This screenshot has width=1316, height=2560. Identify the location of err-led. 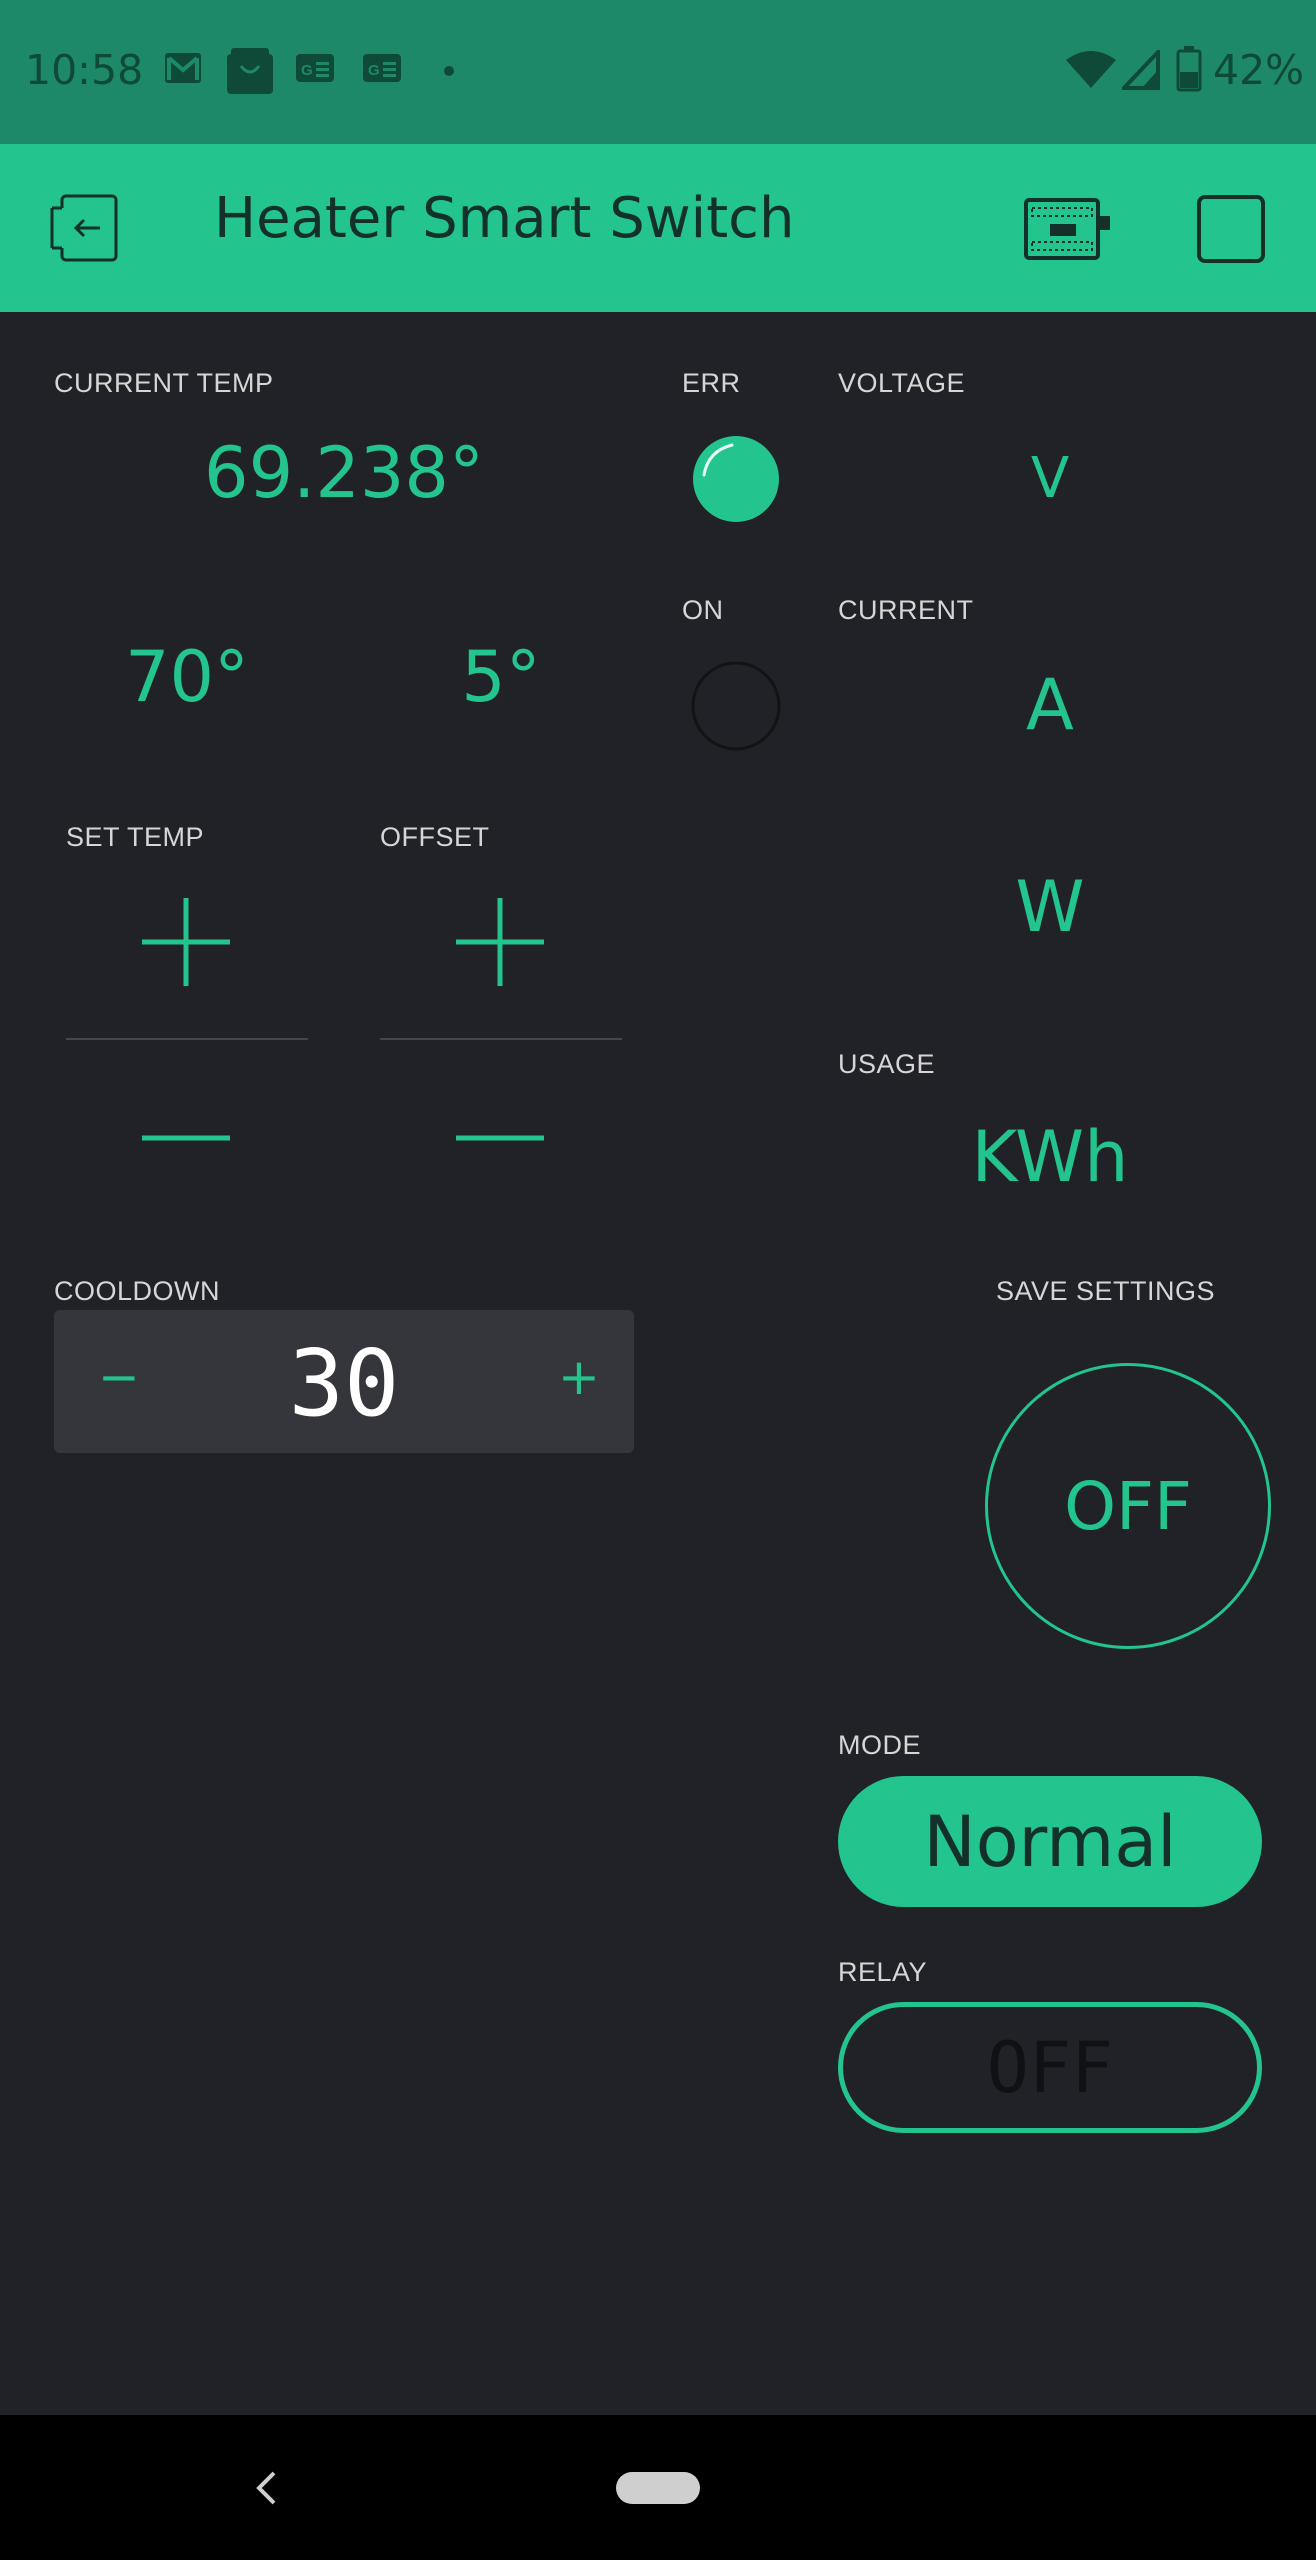
(736, 479).